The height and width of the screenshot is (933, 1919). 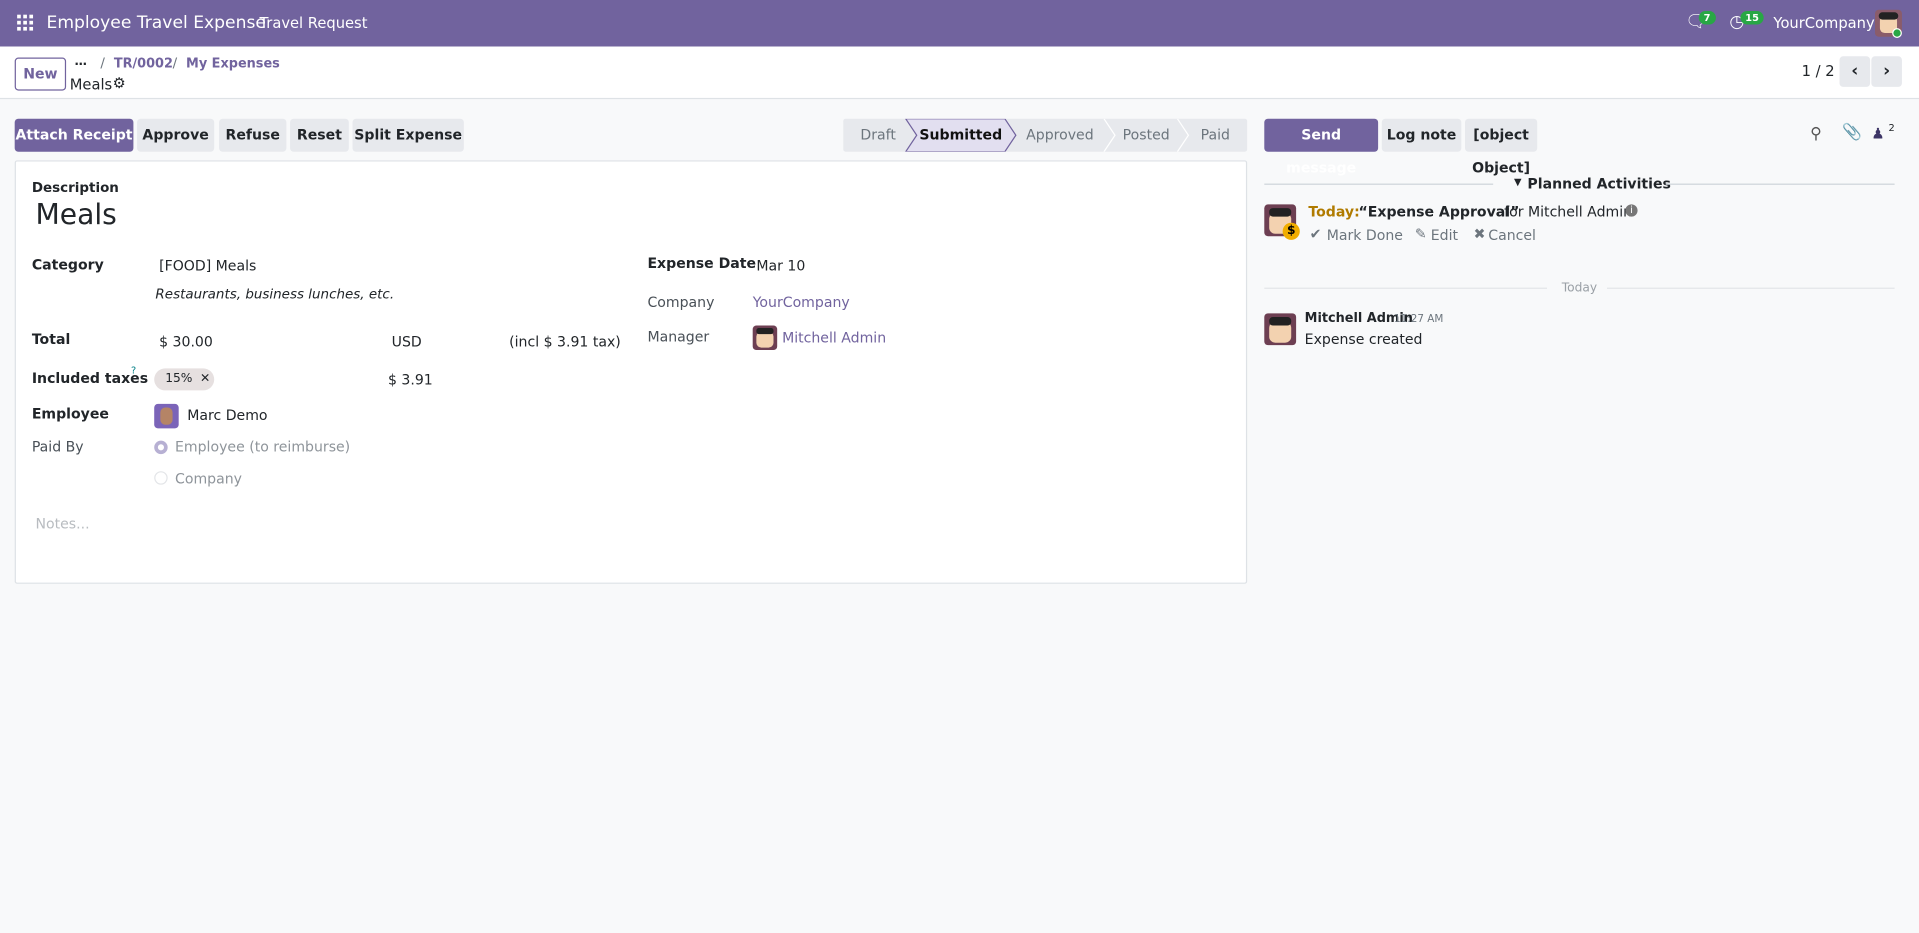 I want to click on stage-draft: Draft, so click(x=878, y=135).